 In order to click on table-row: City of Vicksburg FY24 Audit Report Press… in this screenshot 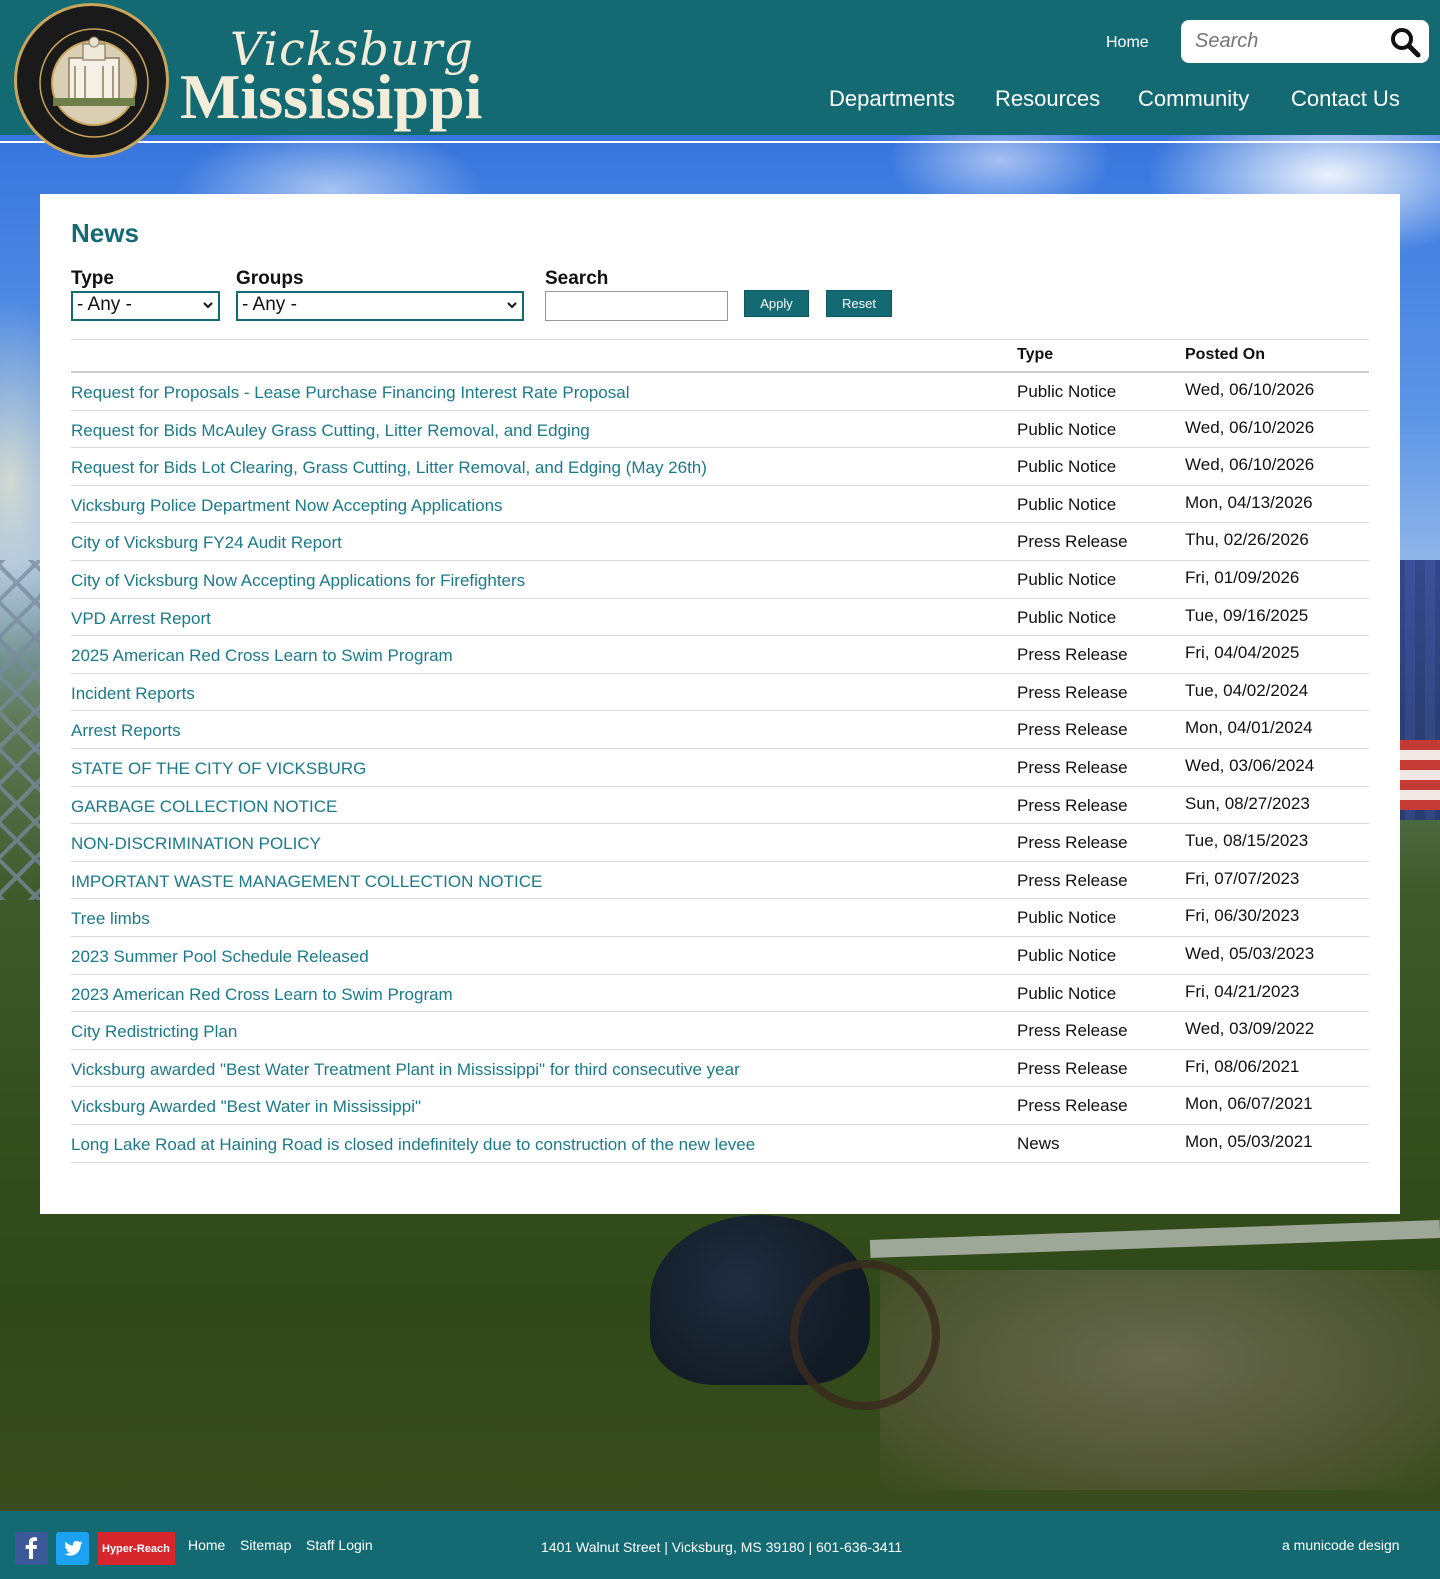, I will do `click(720, 542)`.